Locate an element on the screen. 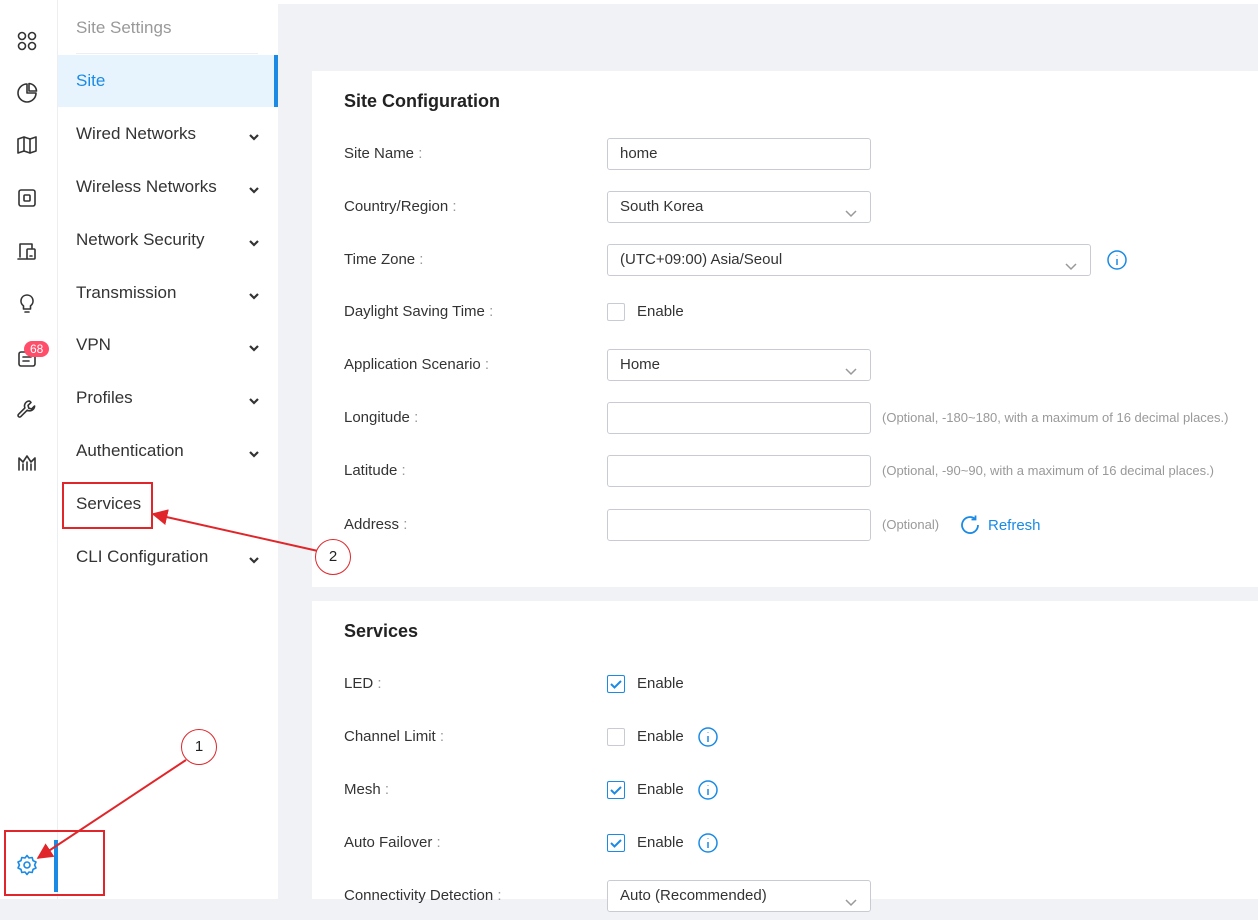  dst-checkbox is located at coordinates (616, 312).